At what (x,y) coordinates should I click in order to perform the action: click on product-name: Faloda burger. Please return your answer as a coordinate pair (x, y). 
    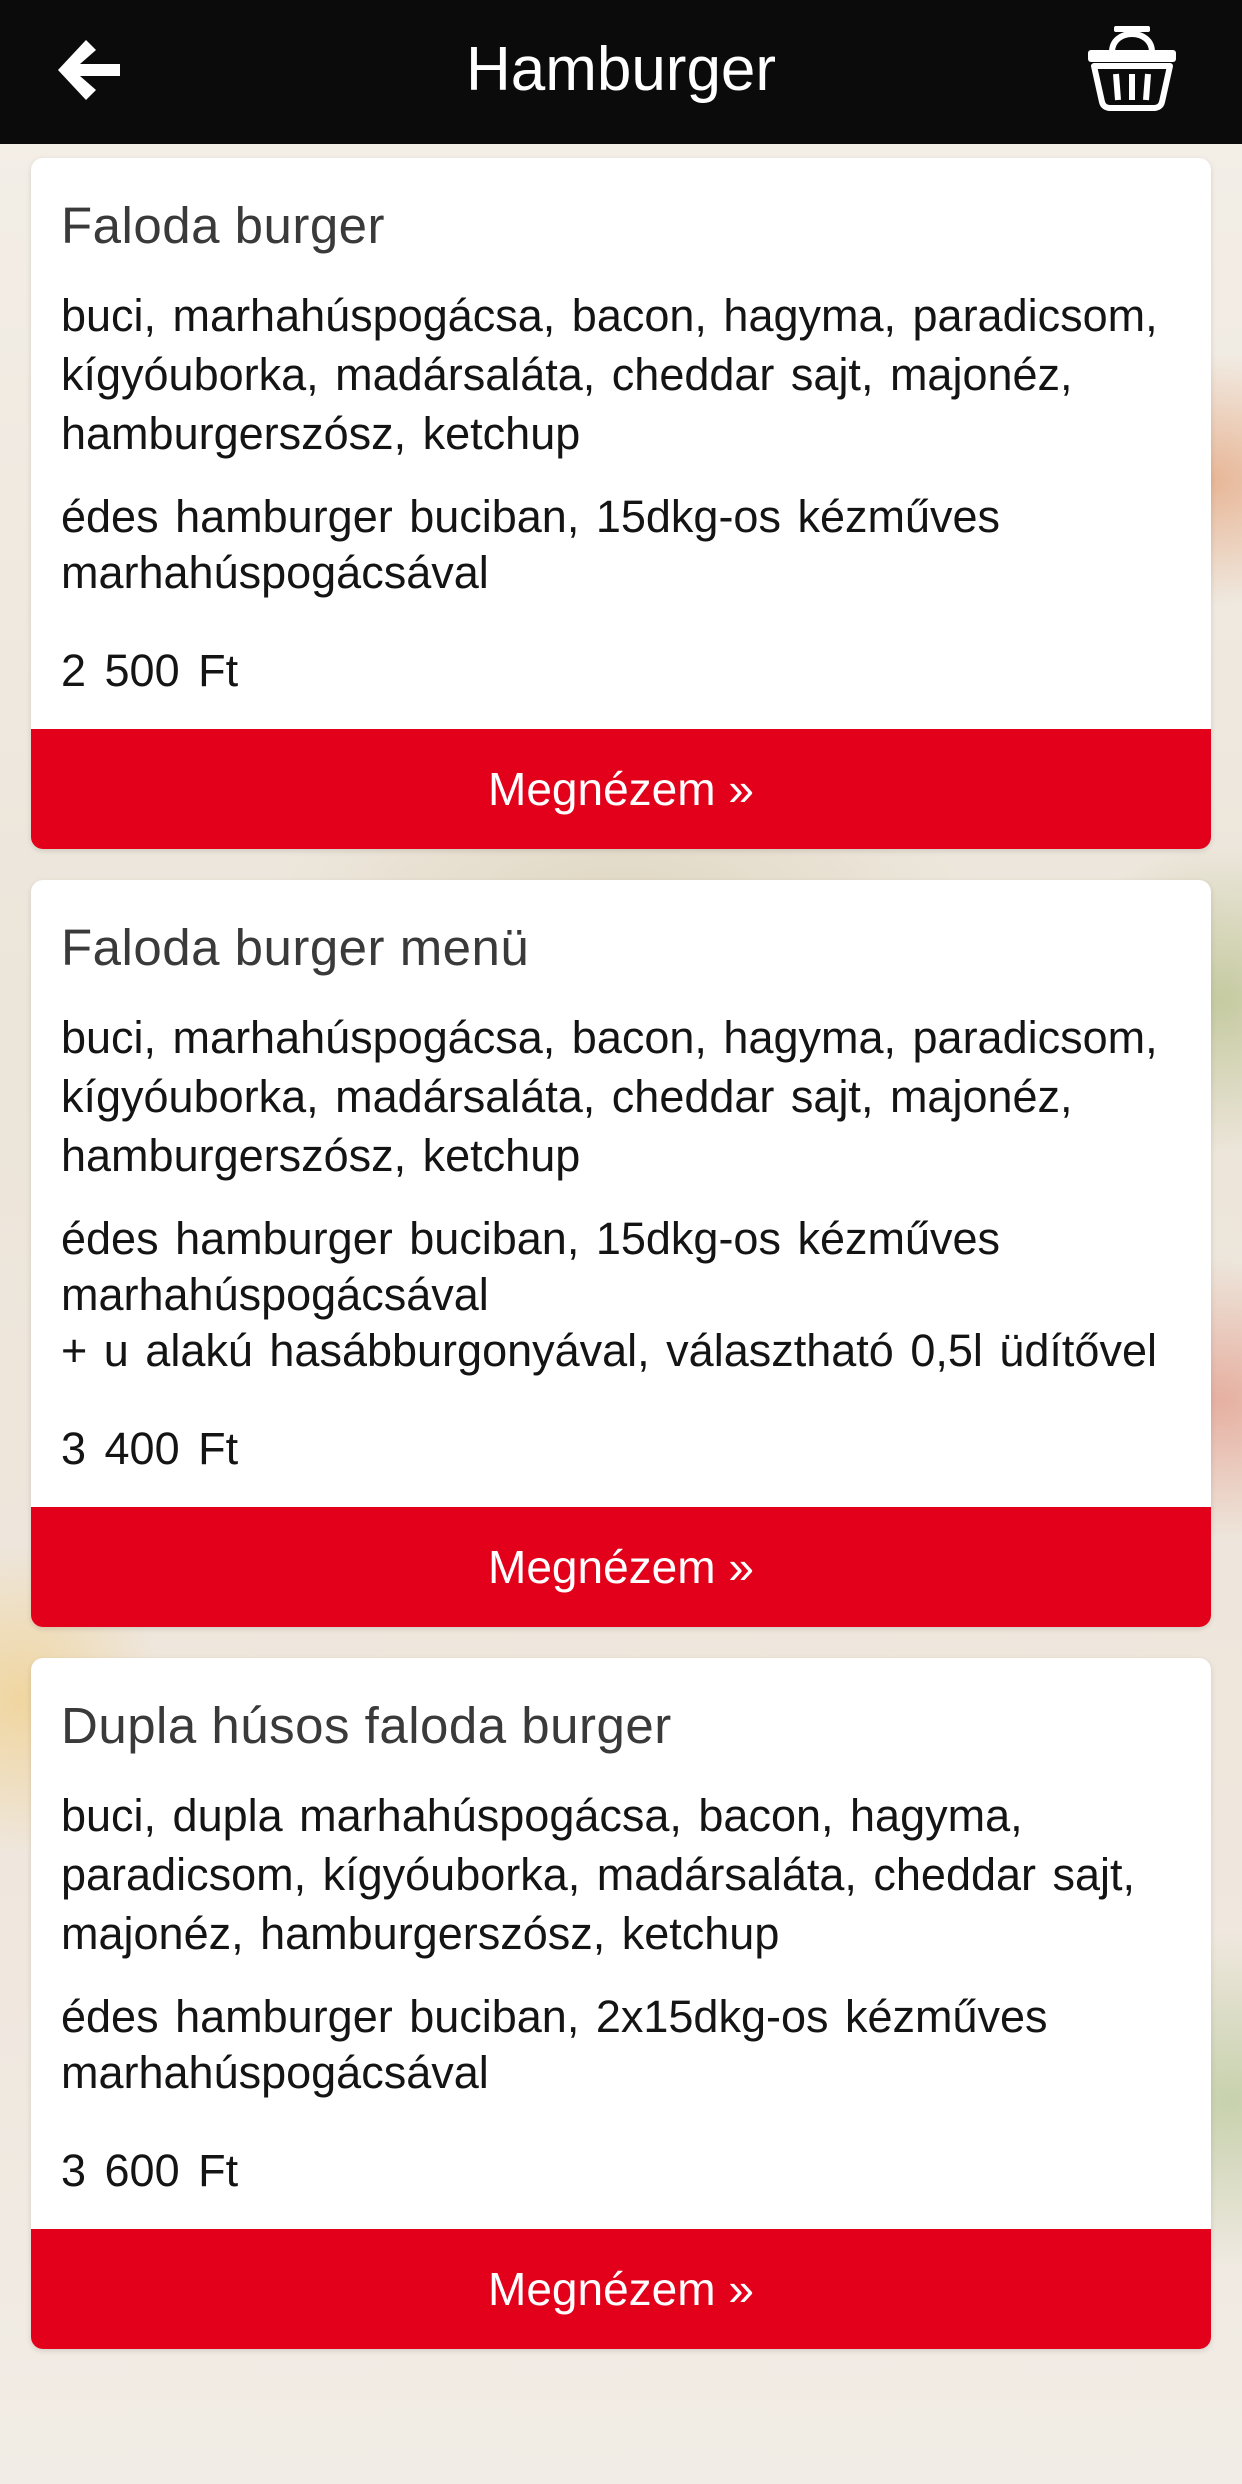
    Looking at the image, I should click on (223, 225).